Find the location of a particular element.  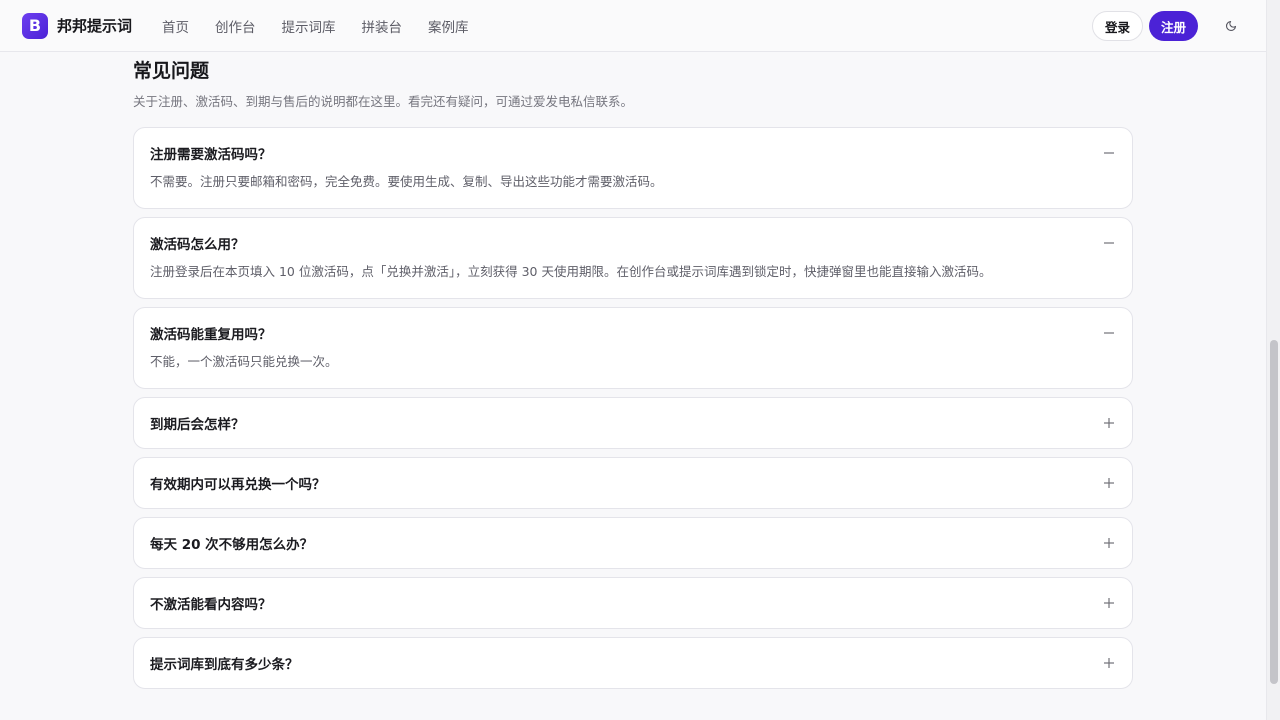

brand: B 邦邦提示词 is located at coordinates (77, 25).